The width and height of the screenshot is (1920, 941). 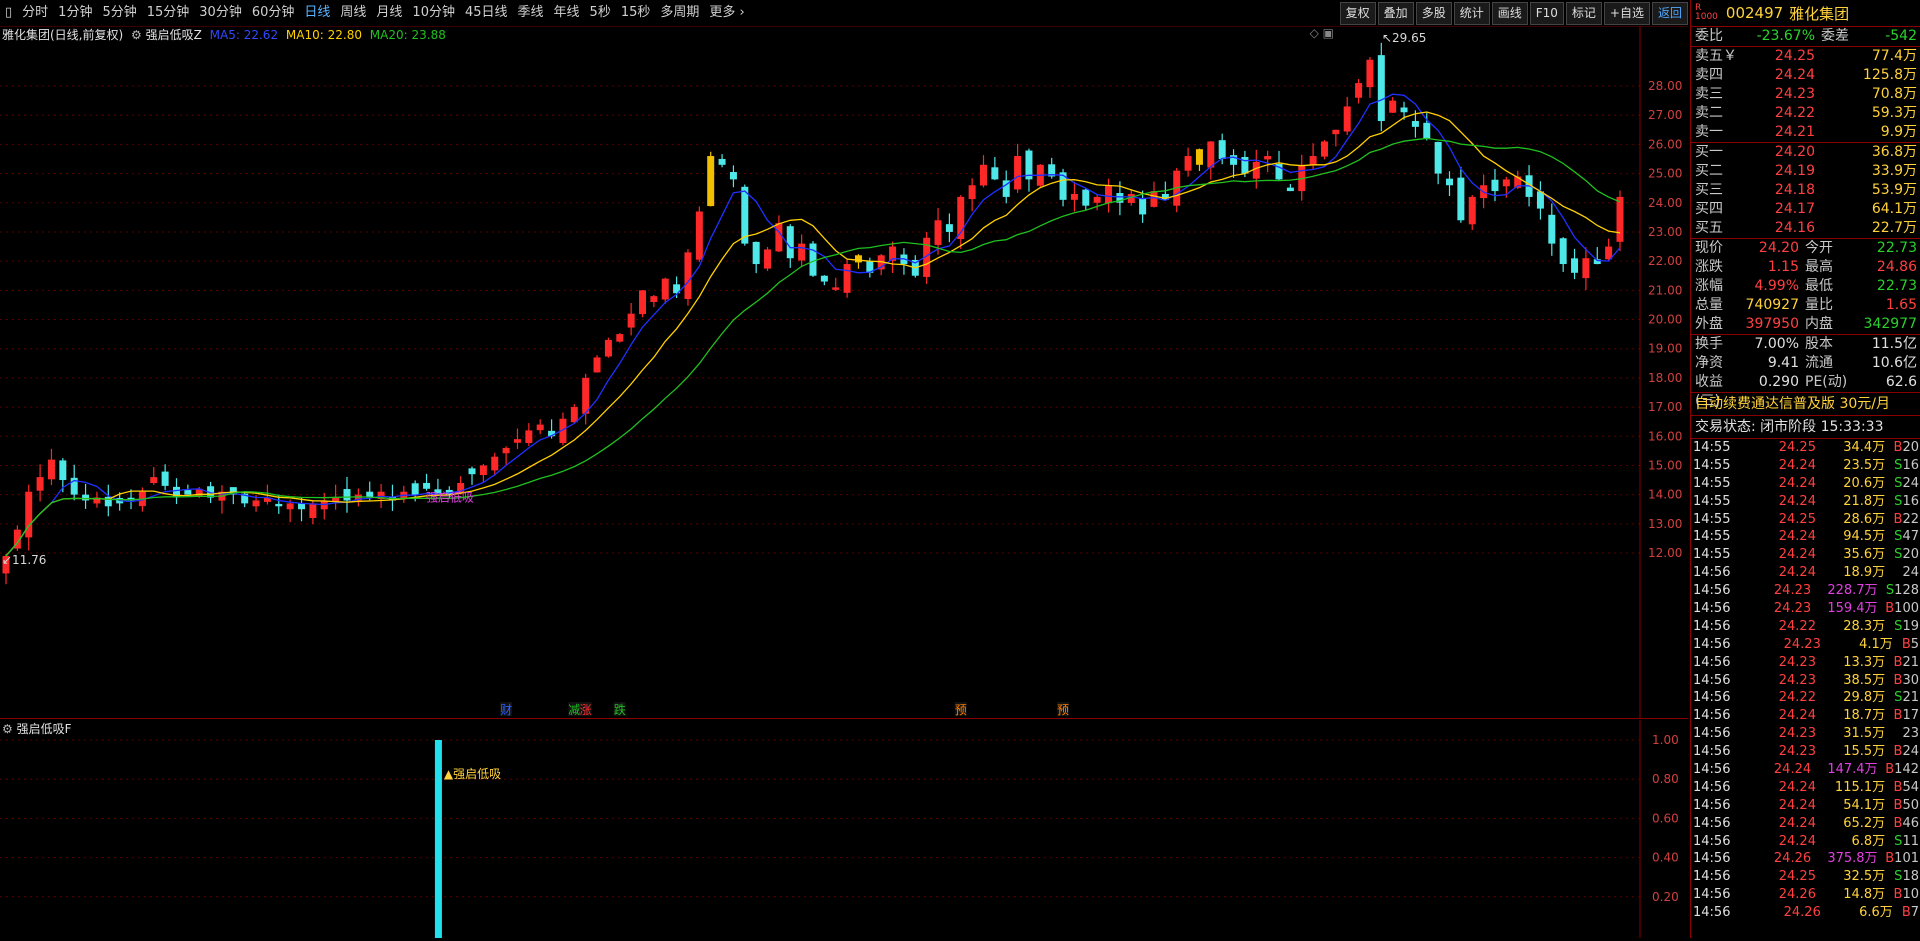 I want to click on period-tab: 60分钟, so click(x=273, y=13).